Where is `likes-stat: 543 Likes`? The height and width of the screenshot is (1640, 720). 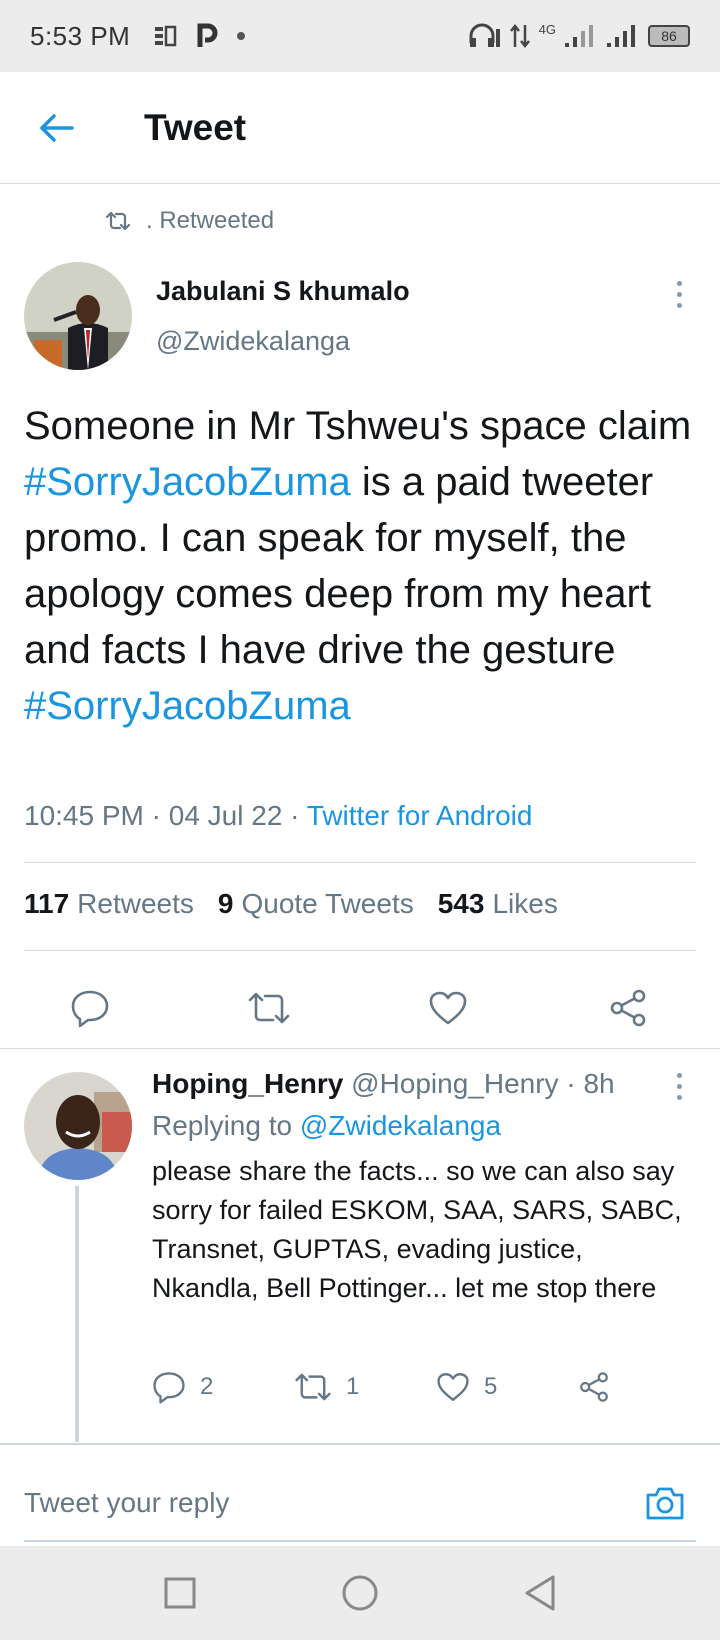 likes-stat: 543 Likes is located at coordinates (498, 904).